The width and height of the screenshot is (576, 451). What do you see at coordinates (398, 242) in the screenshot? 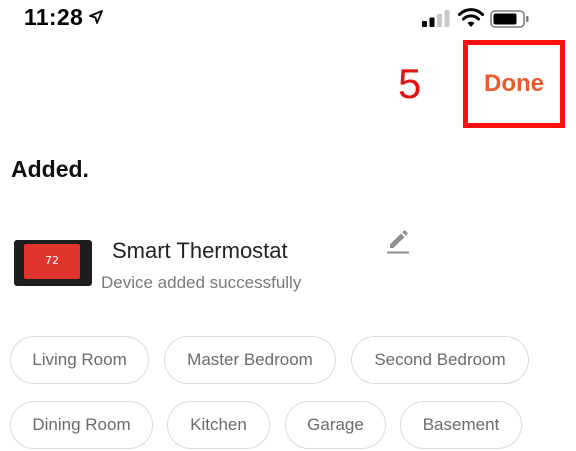
I see `pencil-icon` at bounding box center [398, 242].